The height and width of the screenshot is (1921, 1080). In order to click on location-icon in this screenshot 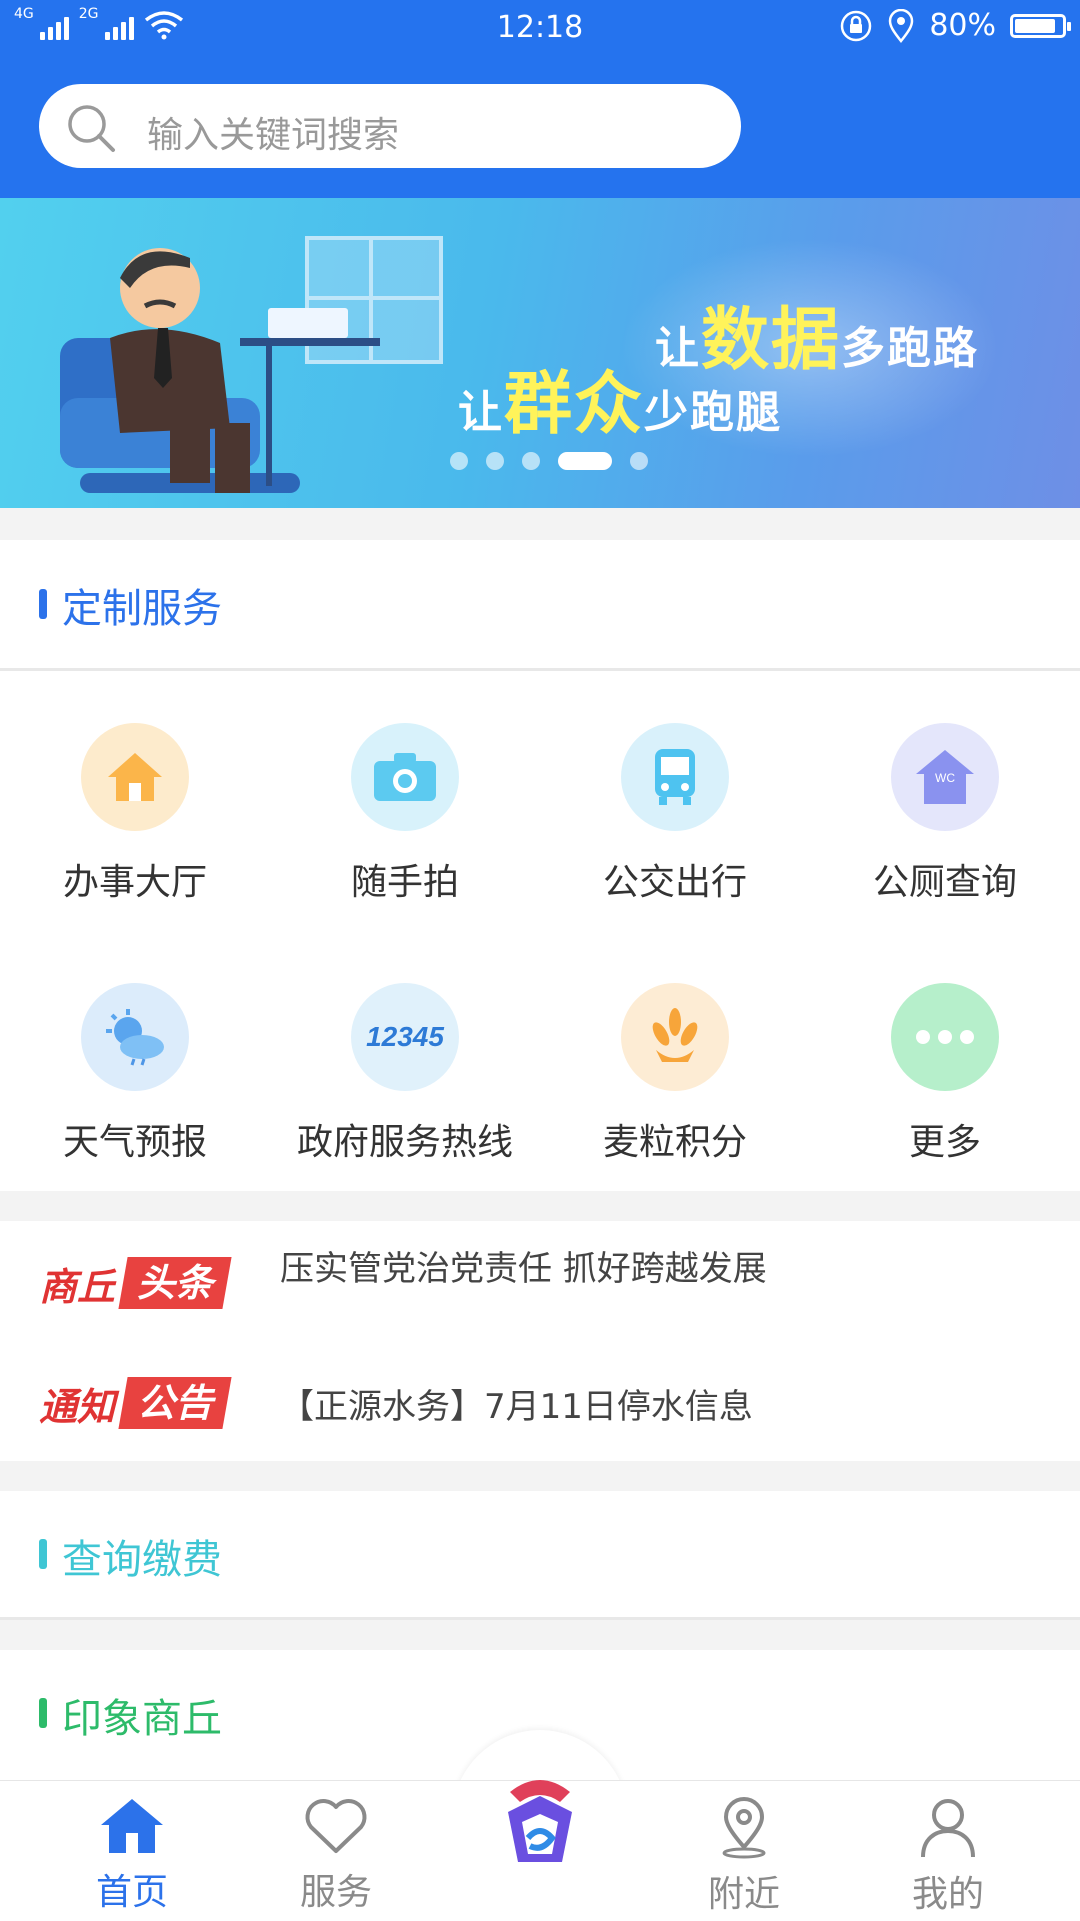, I will do `click(744, 1828)`.